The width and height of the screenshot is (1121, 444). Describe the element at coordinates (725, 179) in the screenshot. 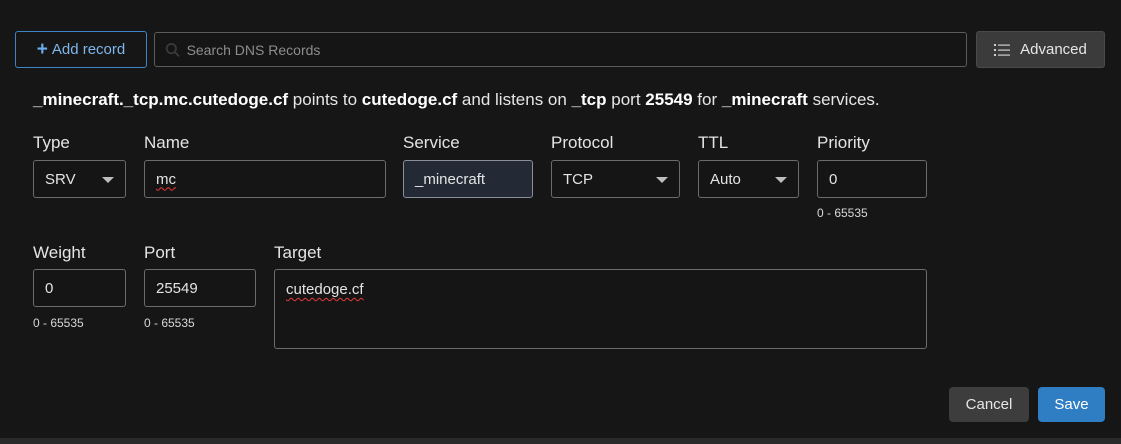

I see `ttl-value: Auto` at that location.